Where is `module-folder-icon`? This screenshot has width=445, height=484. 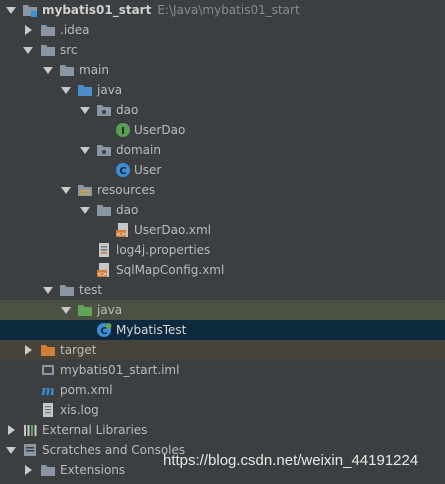
module-folder-icon is located at coordinates (30, 10).